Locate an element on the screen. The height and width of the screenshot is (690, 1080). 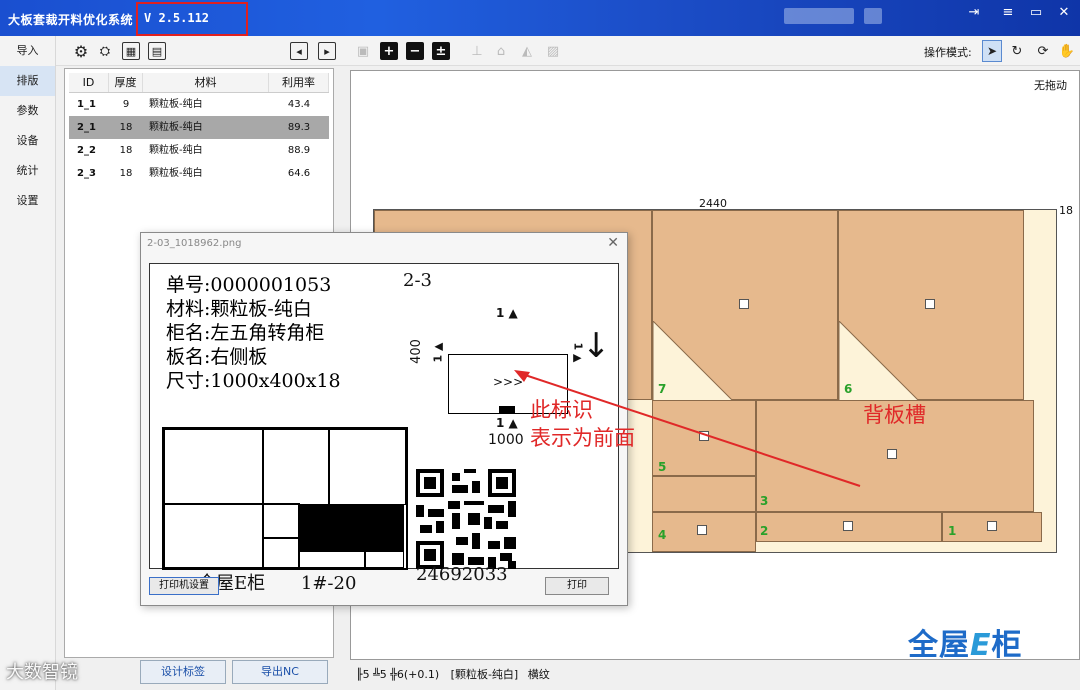
left-navigation: 导入 排版 参数 设备 统计 设置 is located at coordinates (28, 363).